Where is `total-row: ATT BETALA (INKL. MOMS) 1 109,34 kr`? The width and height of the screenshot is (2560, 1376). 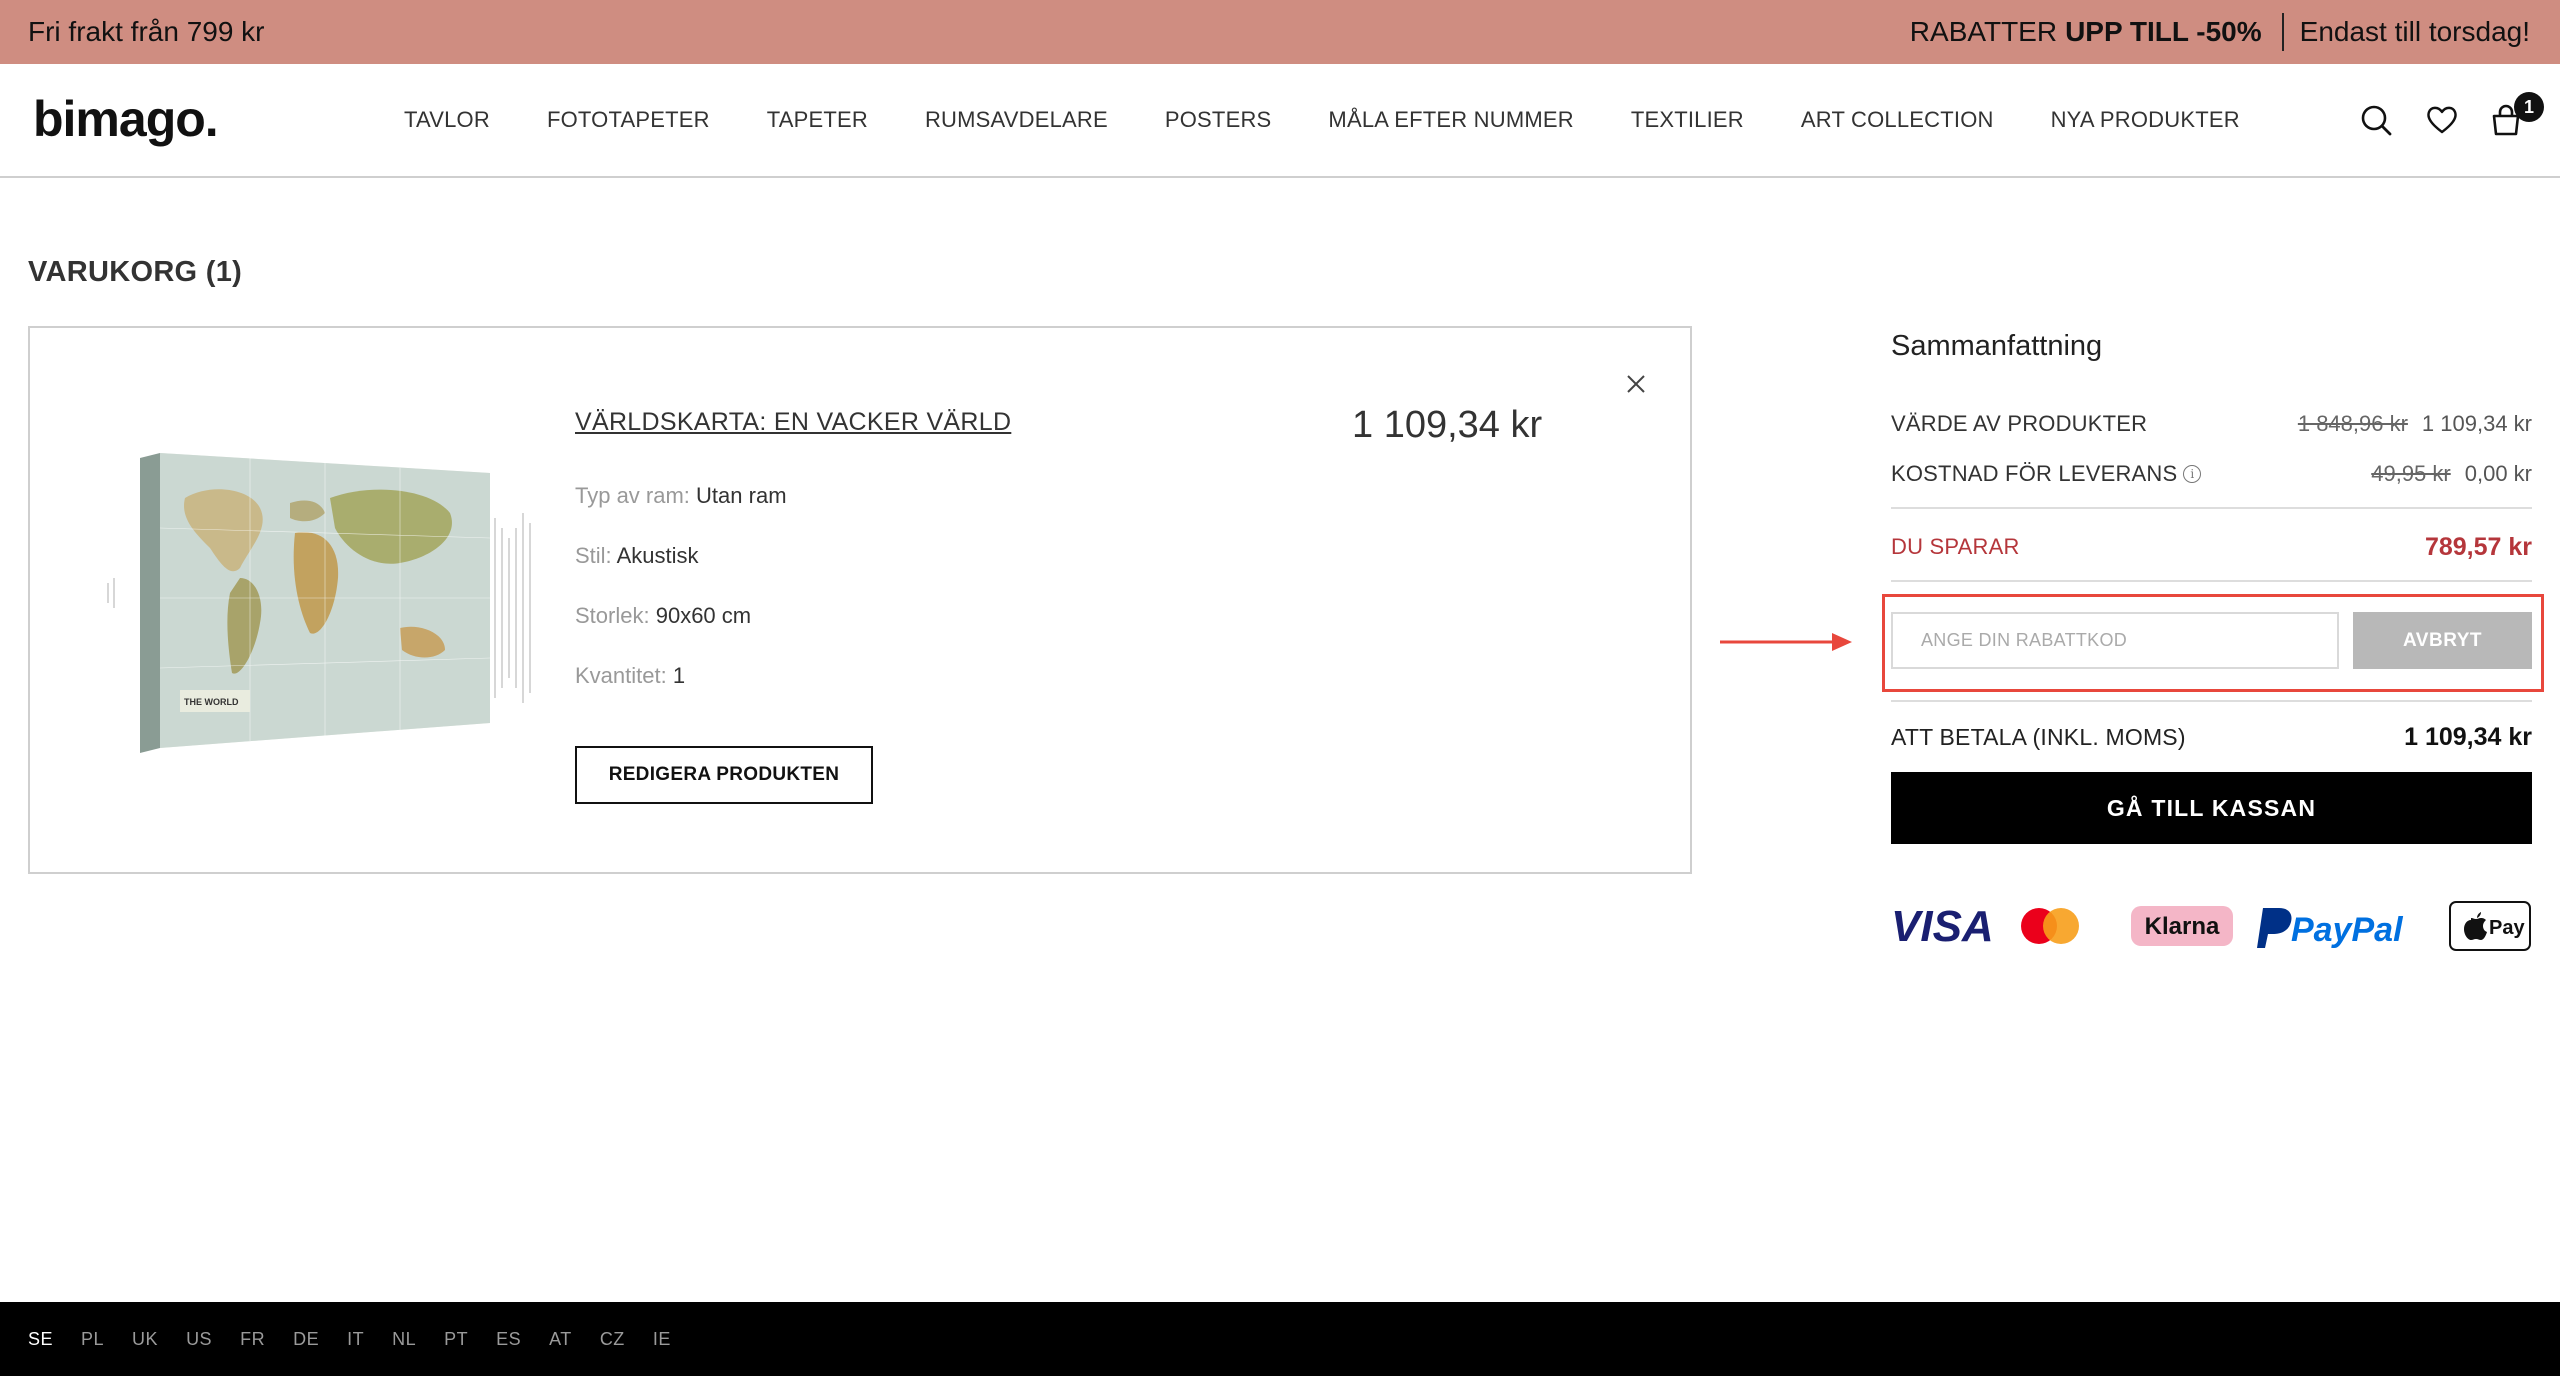 total-row: ATT BETALA (INKL. MOMS) 1 109,34 kr is located at coordinates (2211, 737).